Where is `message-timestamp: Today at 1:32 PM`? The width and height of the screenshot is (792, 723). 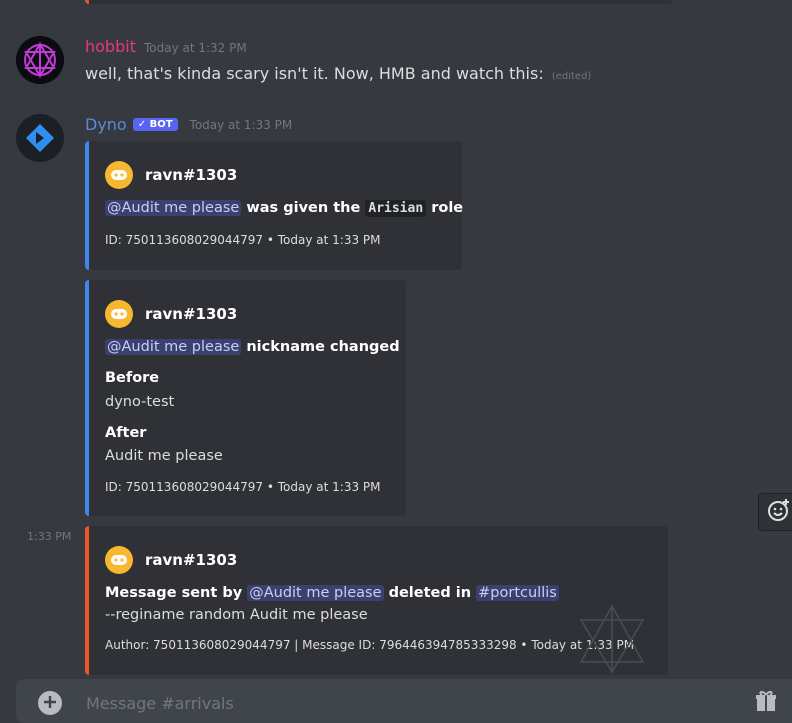 message-timestamp: Today at 1:32 PM is located at coordinates (195, 48).